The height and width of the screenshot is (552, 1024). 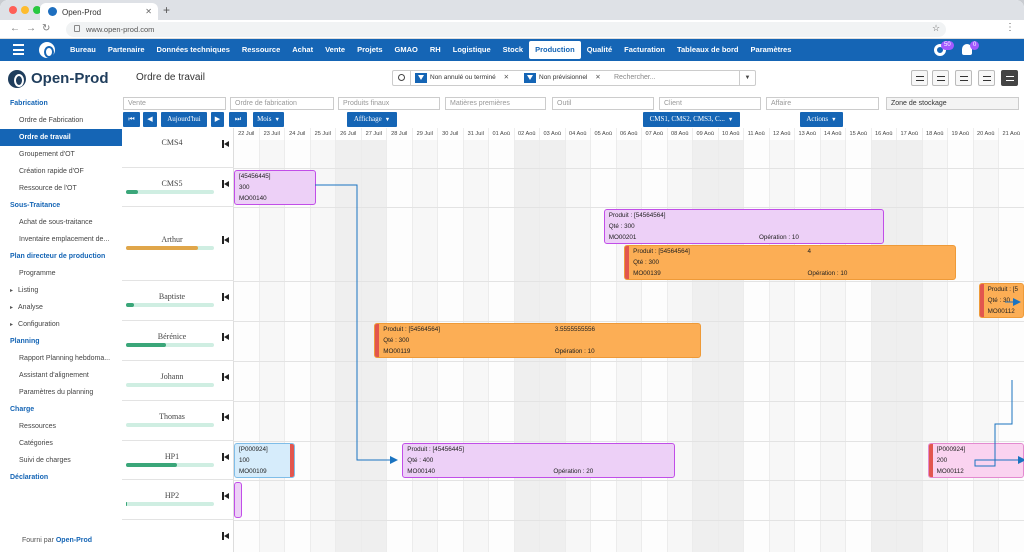 I want to click on sidebar-item-configuration: Configuration, so click(x=61, y=324).